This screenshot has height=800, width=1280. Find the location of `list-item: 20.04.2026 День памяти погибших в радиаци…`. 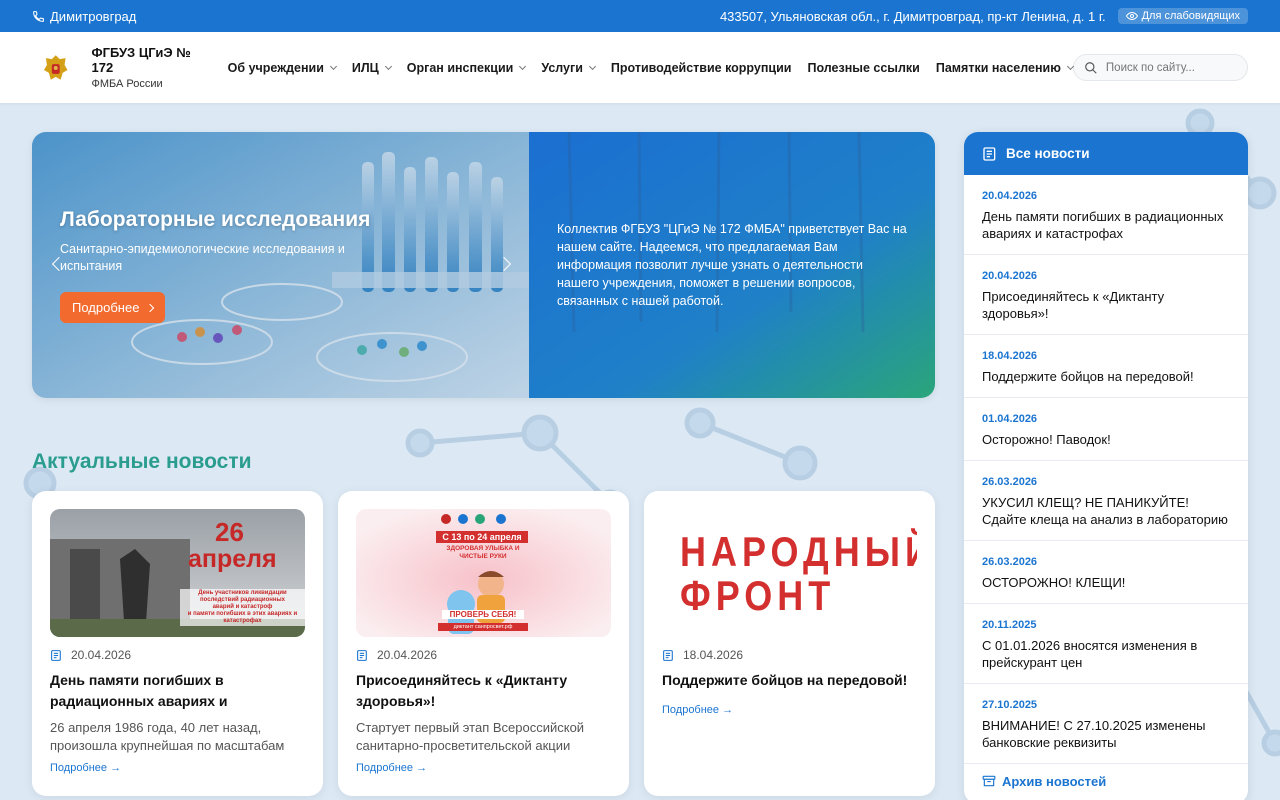

list-item: 20.04.2026 День памяти погибших в радиаци… is located at coordinates (1106, 215).